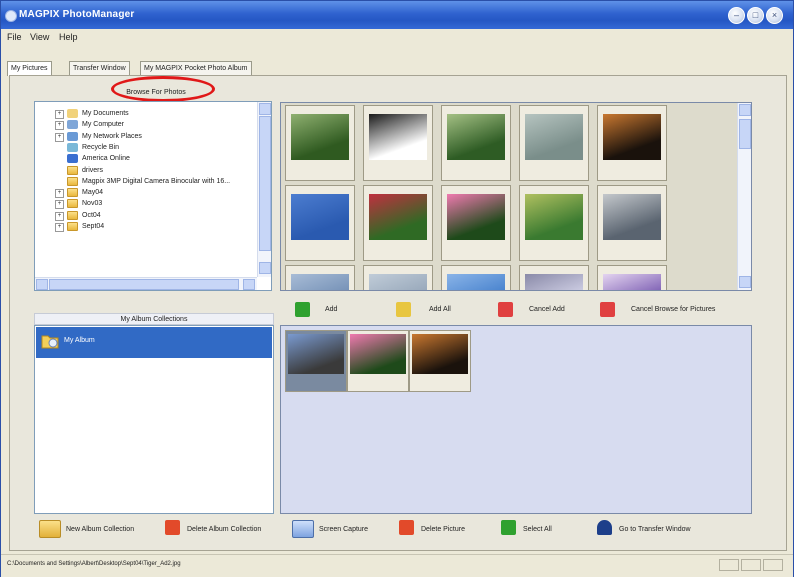 This screenshot has width=794, height=577. What do you see at coordinates (537, 529) in the screenshot?
I see `toolbar-label: Select All` at bounding box center [537, 529].